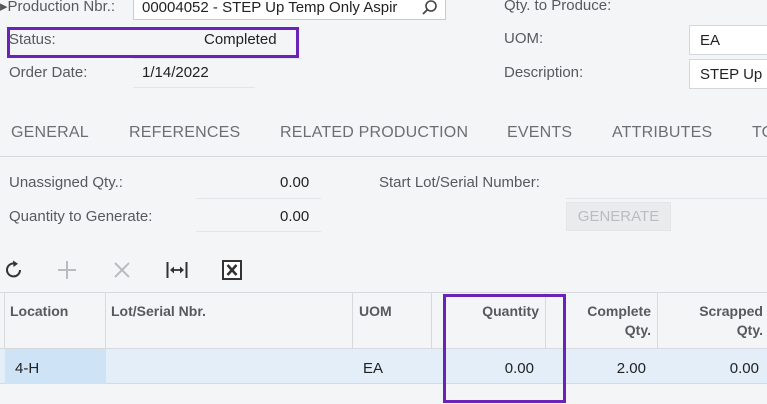 The height and width of the screenshot is (404, 767). What do you see at coordinates (375, 311) in the screenshot?
I see `column-header-uom: UOM` at bounding box center [375, 311].